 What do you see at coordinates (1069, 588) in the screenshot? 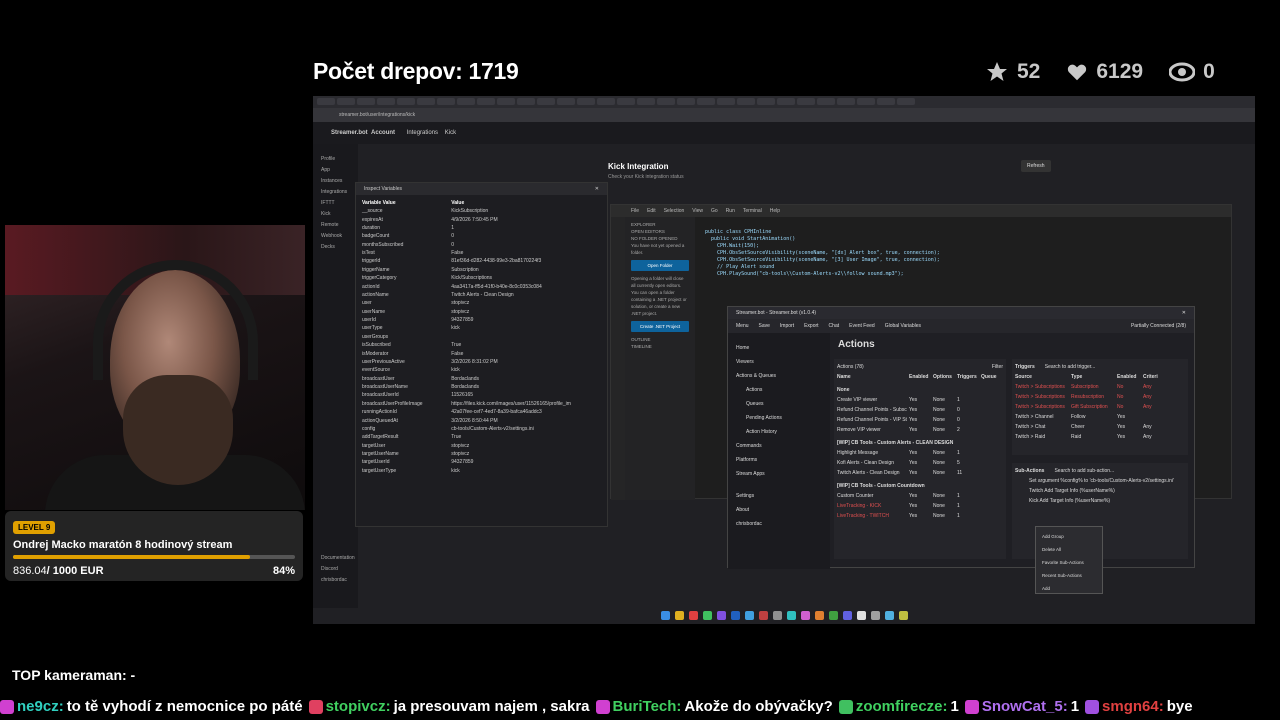
I see `context-menu-item: Add` at bounding box center [1069, 588].